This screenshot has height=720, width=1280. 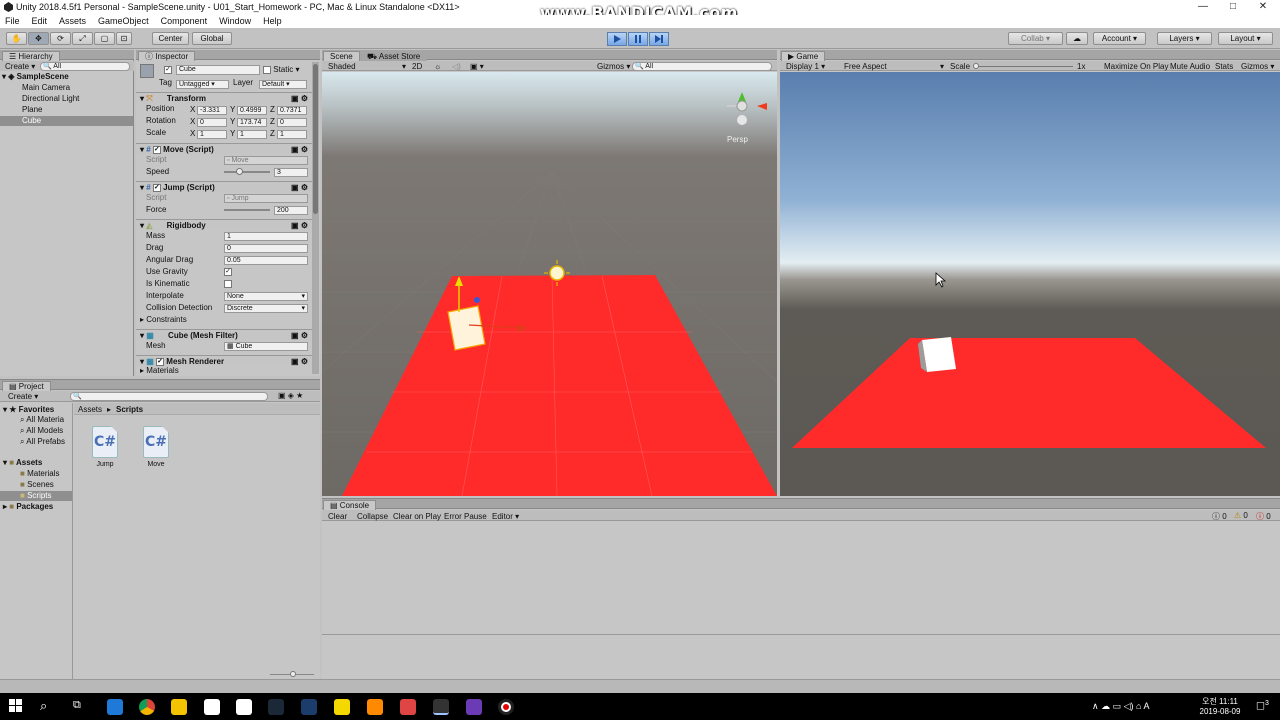 I want to click on materials-foldout: ▸ Materials, so click(x=159, y=371).